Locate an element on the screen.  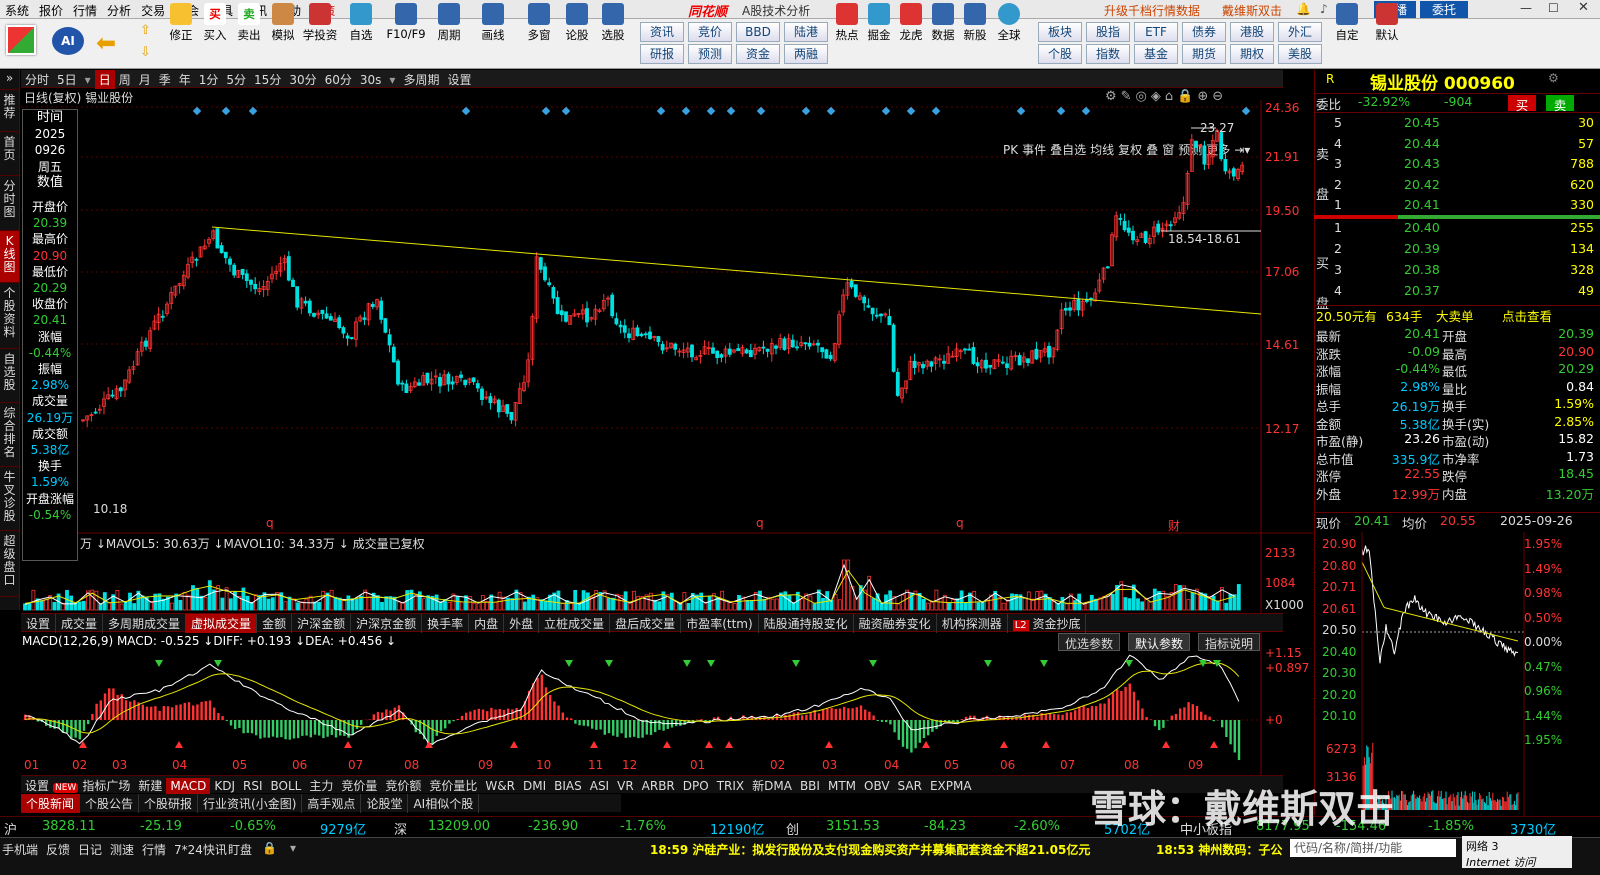
nav-home: 首页 is located at coordinates (9, 154).